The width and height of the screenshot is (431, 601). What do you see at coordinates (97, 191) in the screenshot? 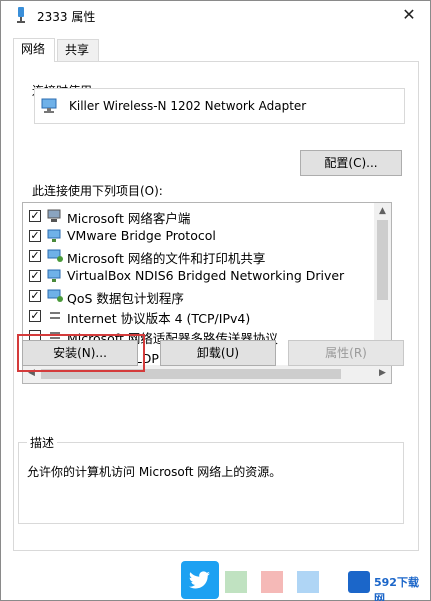
I see `items-label: 此连接使用下列项目(O):` at bounding box center [97, 191].